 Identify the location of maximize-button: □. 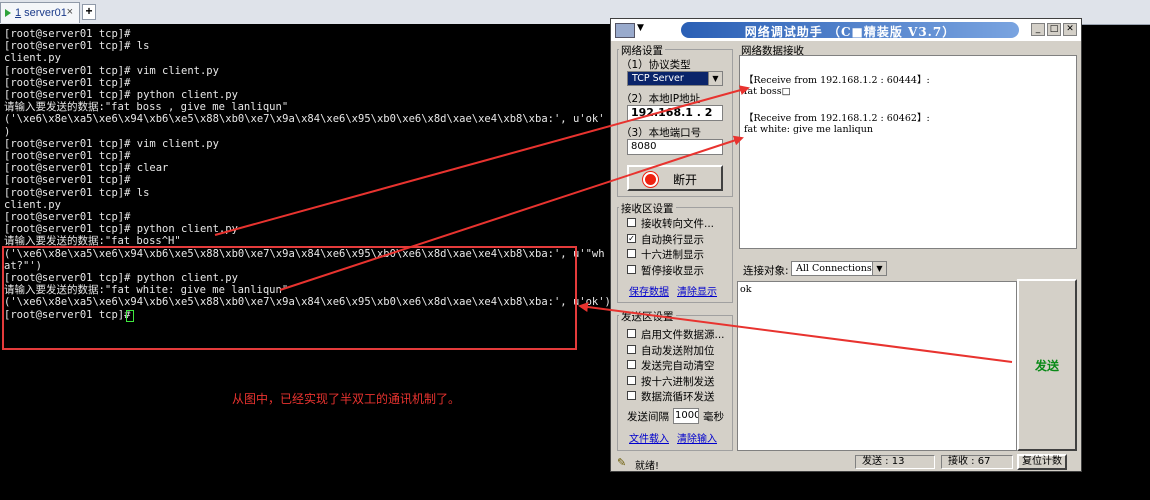
(1054, 29).